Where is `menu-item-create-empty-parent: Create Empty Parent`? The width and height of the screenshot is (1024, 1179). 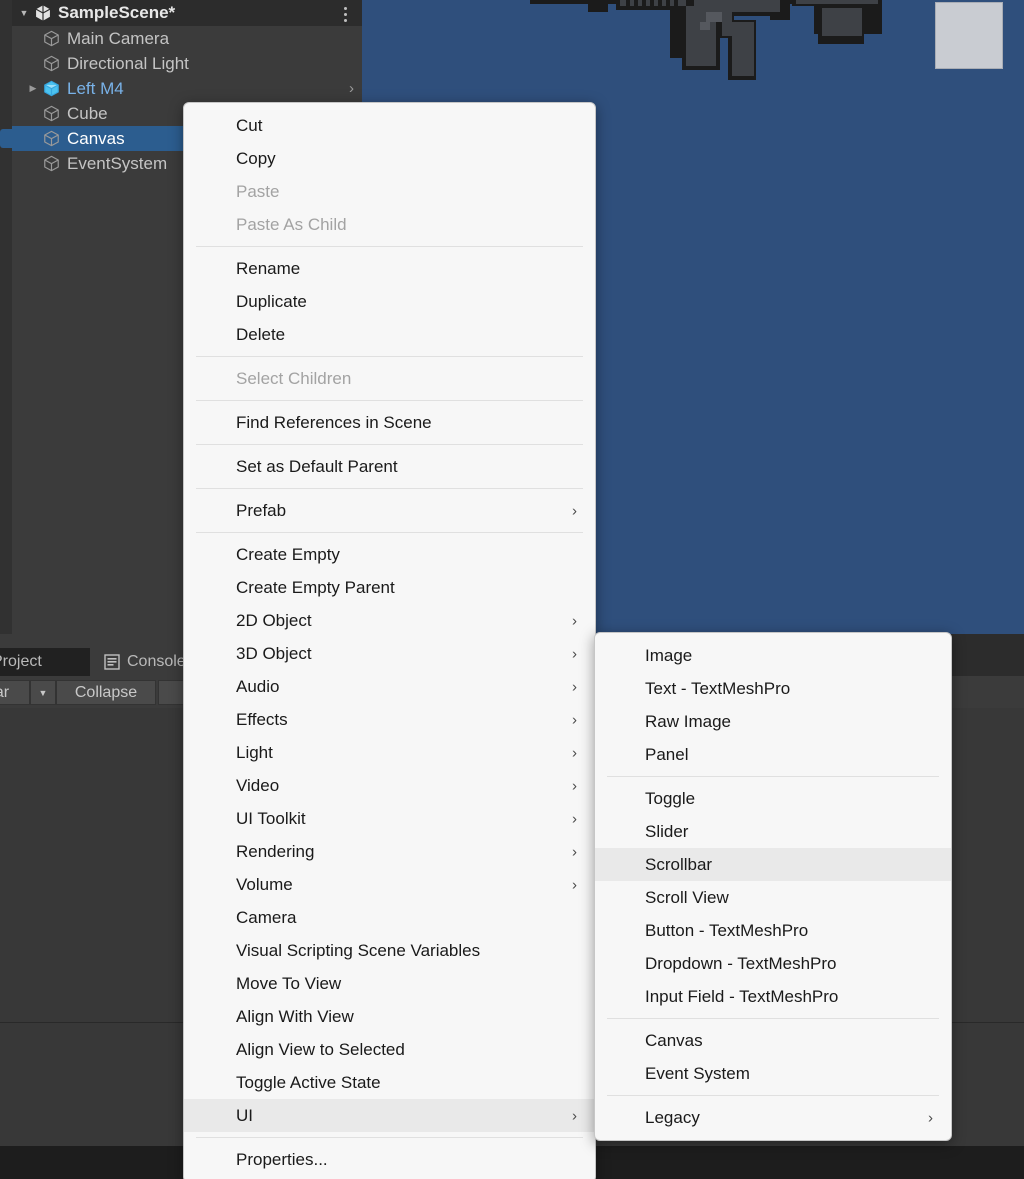
menu-item-create-empty-parent: Create Empty Parent is located at coordinates (389, 587).